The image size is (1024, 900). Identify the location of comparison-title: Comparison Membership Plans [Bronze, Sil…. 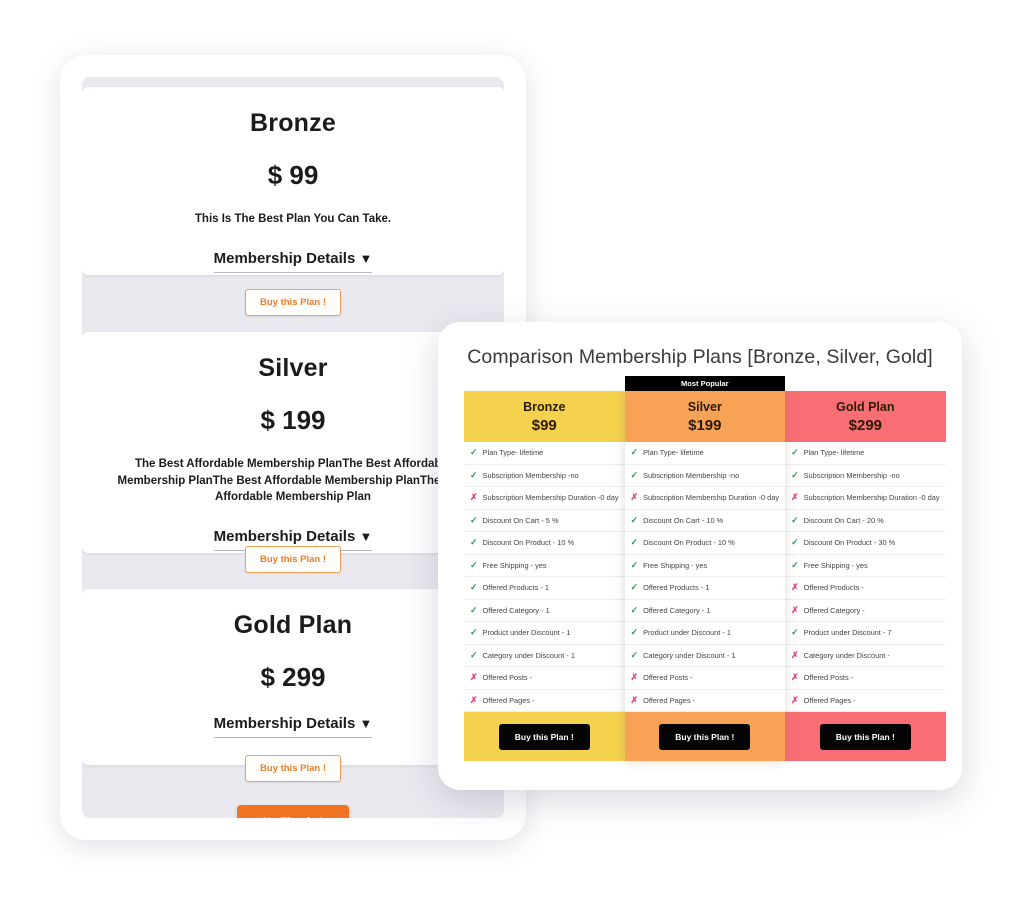
(700, 357).